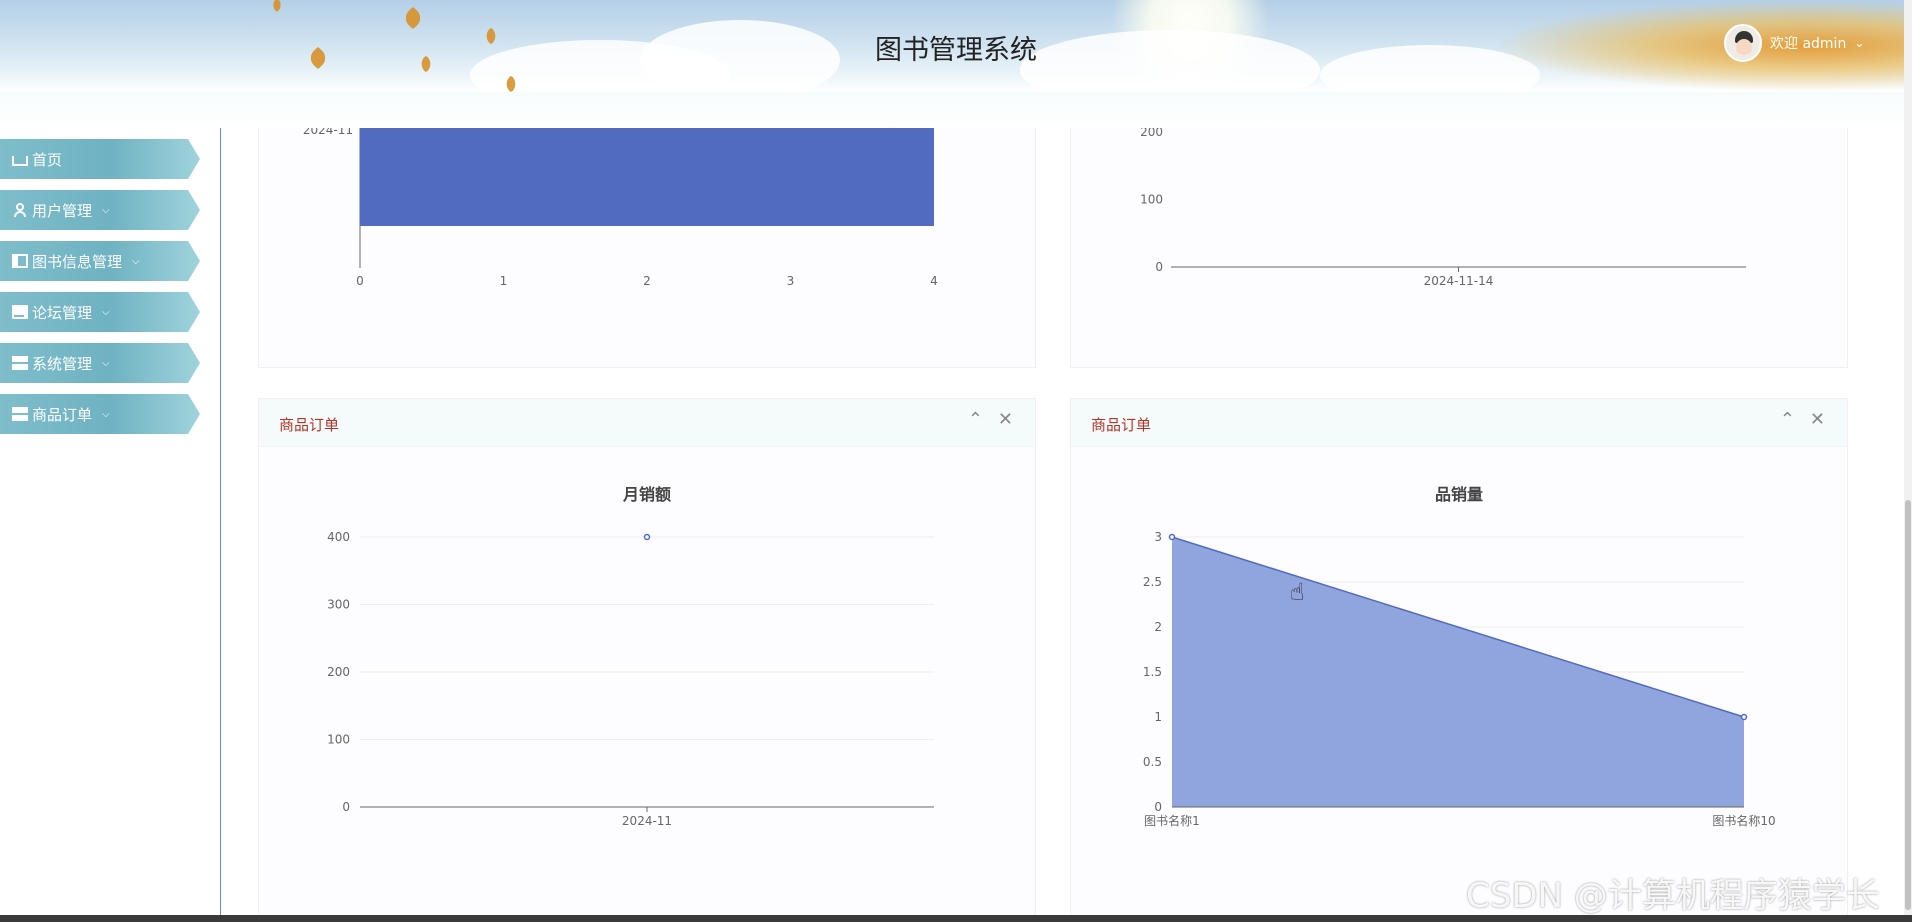 Image resolution: width=1912 pixels, height=922 pixels. What do you see at coordinates (934, 281) in the screenshot?
I see `x-tick-label: 4` at bounding box center [934, 281].